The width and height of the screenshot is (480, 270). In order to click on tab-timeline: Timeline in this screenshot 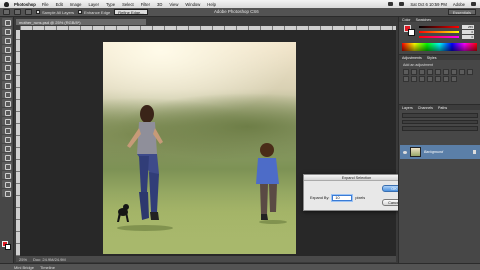, I will do `click(47, 267)`.